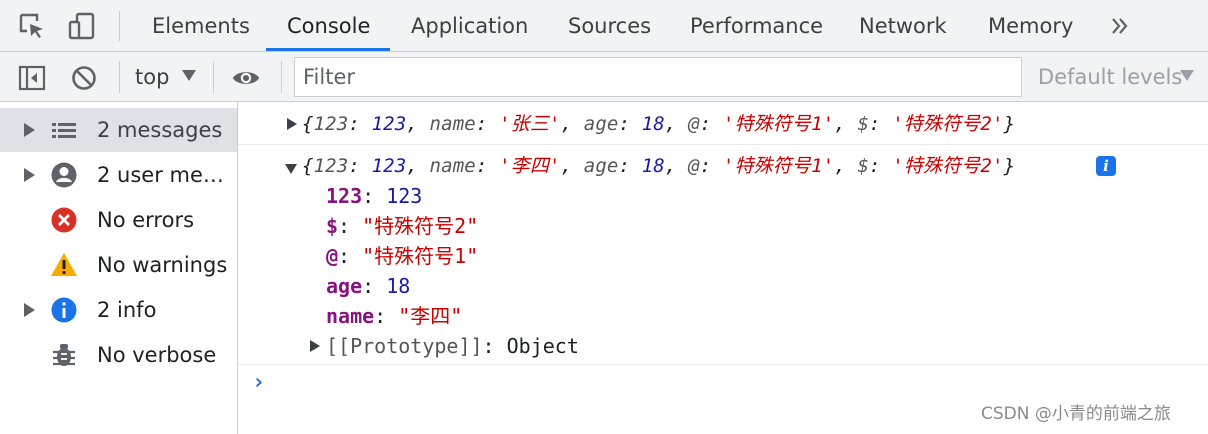  I want to click on clear-console-icon, so click(84, 78).